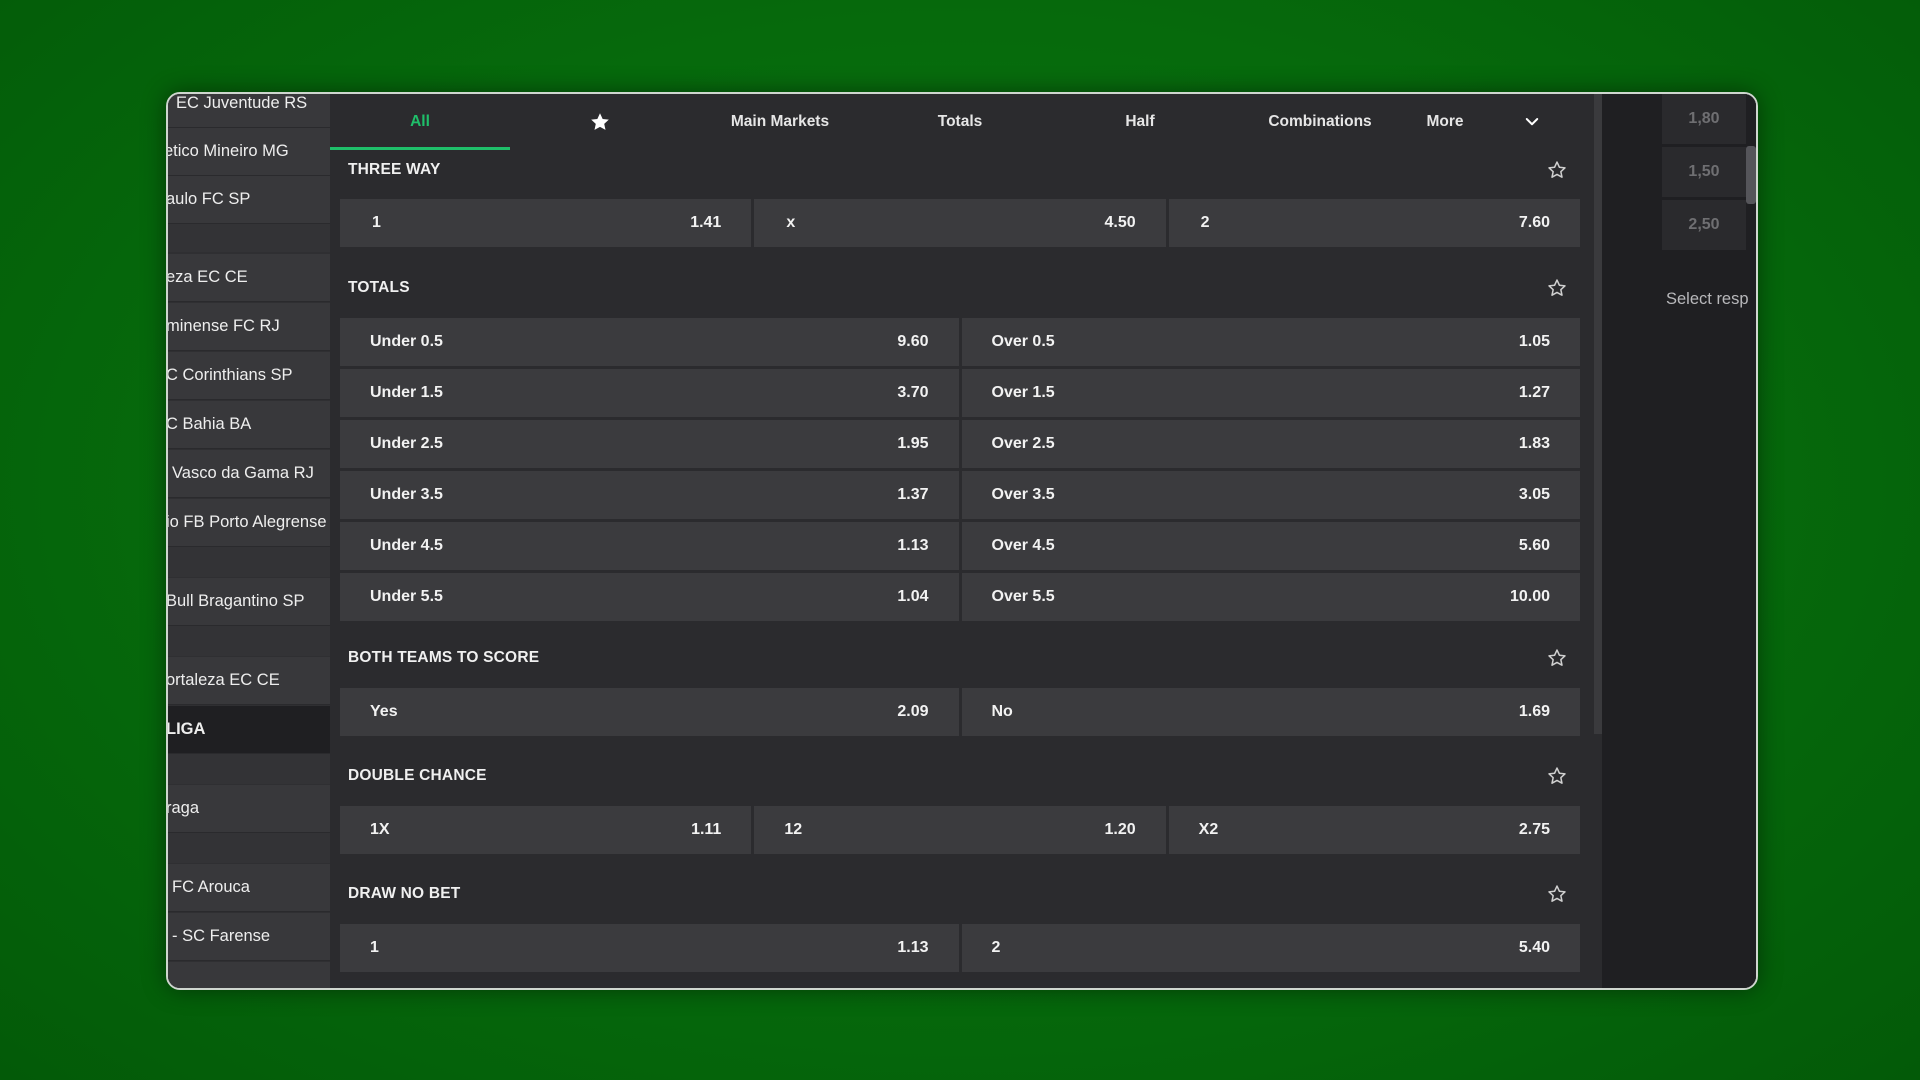 This screenshot has width=1920, height=1080. What do you see at coordinates (249, 278) in the screenshot?
I see `event-item: eza EC CE` at bounding box center [249, 278].